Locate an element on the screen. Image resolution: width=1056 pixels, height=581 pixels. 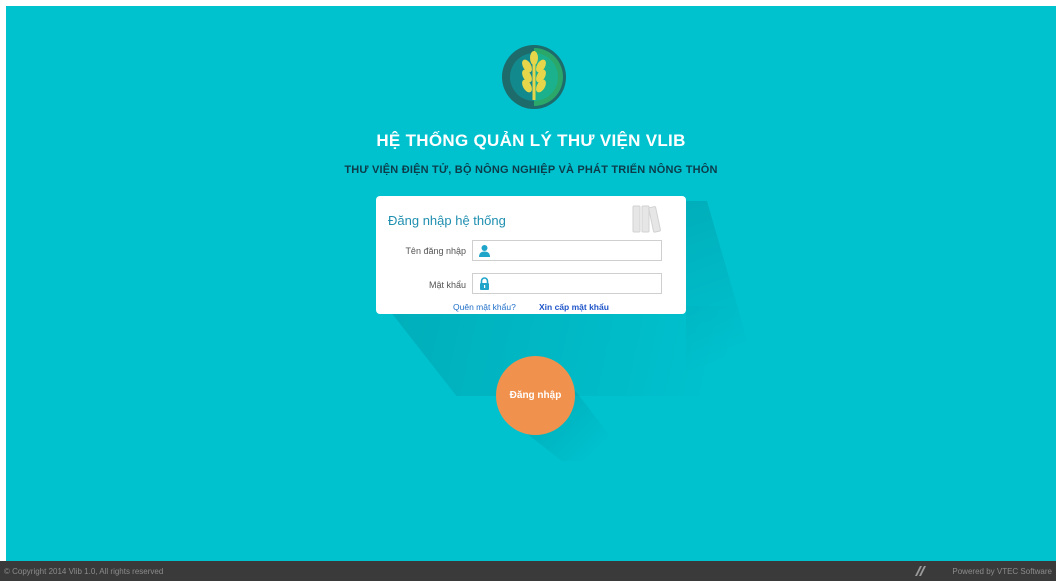
lock-icon is located at coordinates (484, 283).